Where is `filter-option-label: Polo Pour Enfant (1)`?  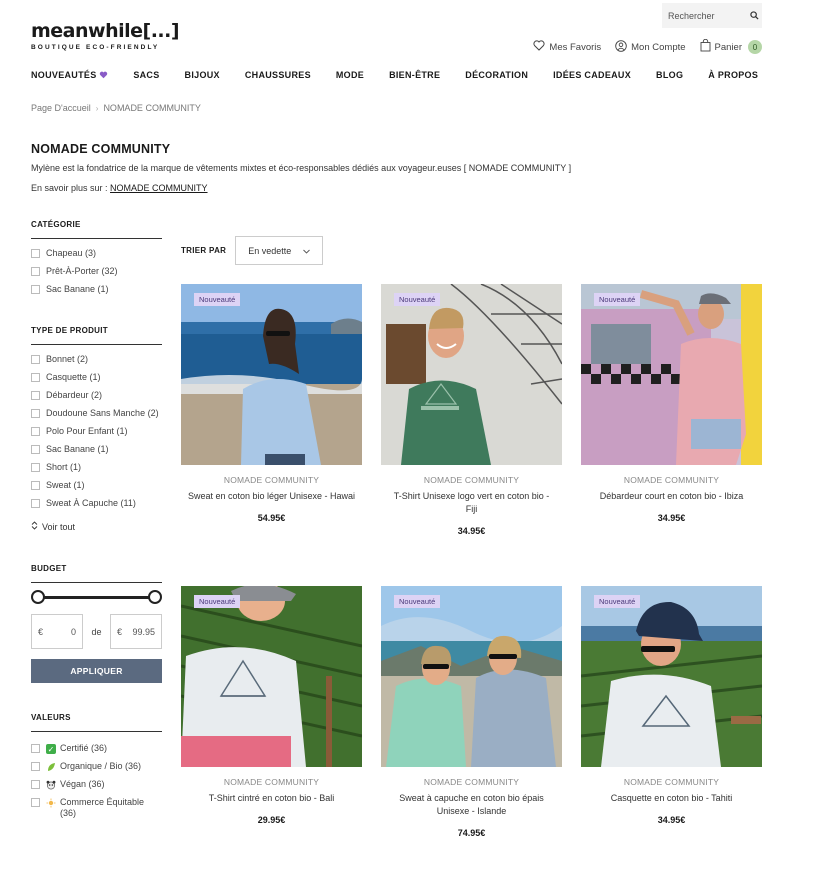 filter-option-label: Polo Pour Enfant (1) is located at coordinates (87, 431).